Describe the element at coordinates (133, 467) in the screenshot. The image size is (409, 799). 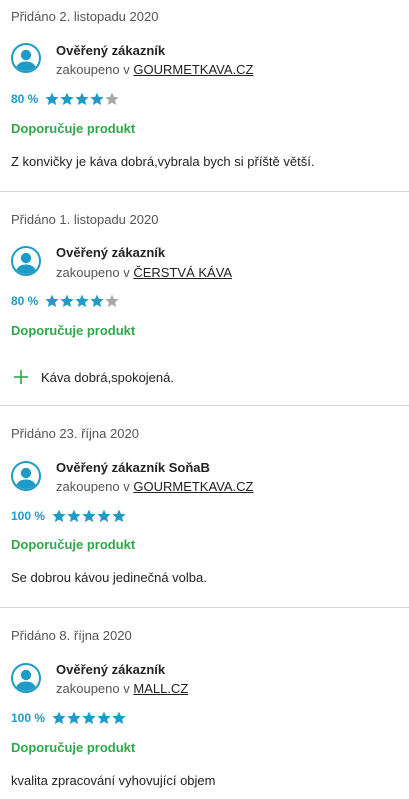
I see `review-author: Ověřený zákazník SoňaB` at that location.